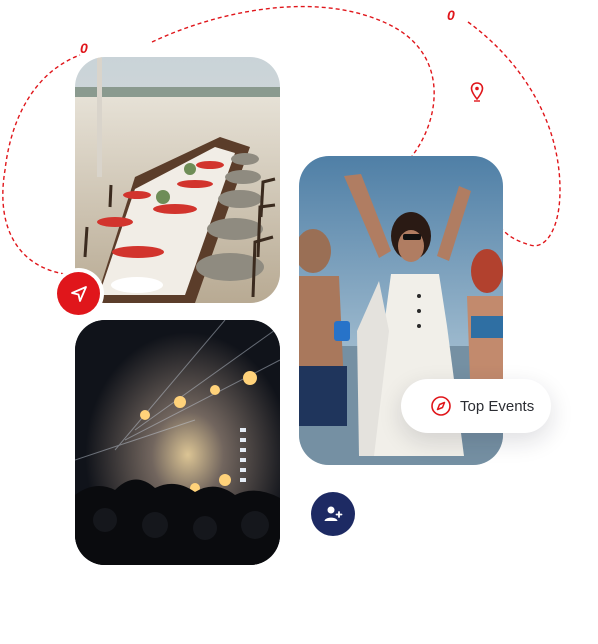 The width and height of the screenshot is (598, 644). I want to click on add-user-icon, so click(333, 513).